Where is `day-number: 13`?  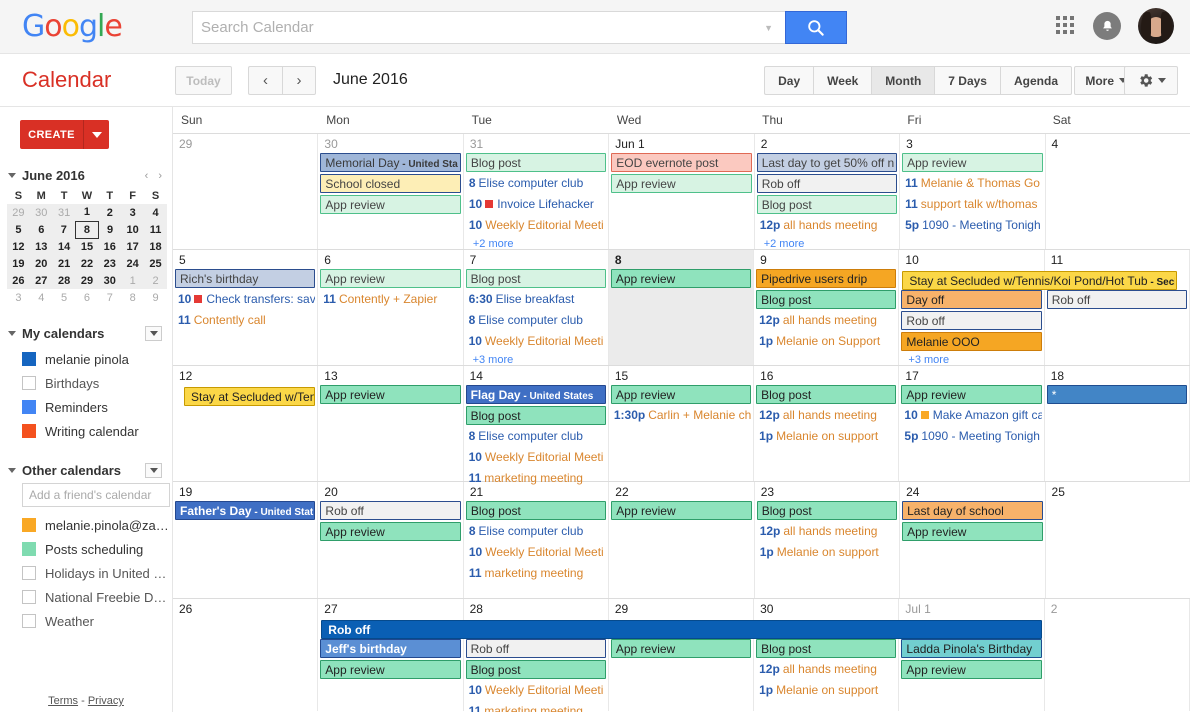 day-number: 13 is located at coordinates (390, 375).